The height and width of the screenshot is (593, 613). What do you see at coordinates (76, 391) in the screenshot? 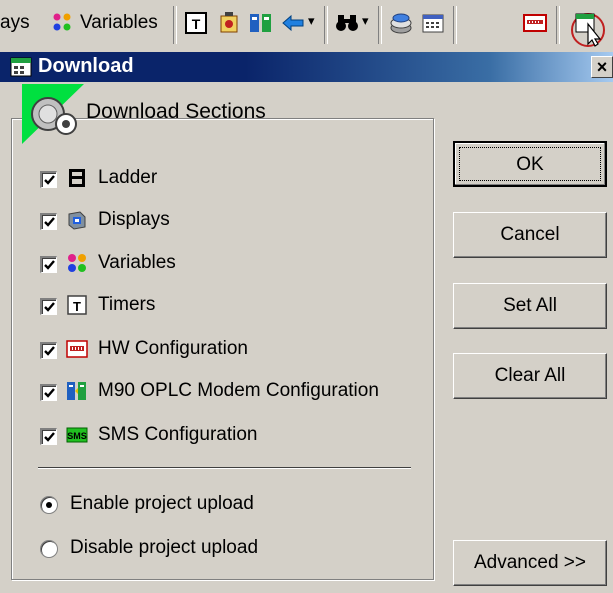
I see `modem-configuration-icon` at bounding box center [76, 391].